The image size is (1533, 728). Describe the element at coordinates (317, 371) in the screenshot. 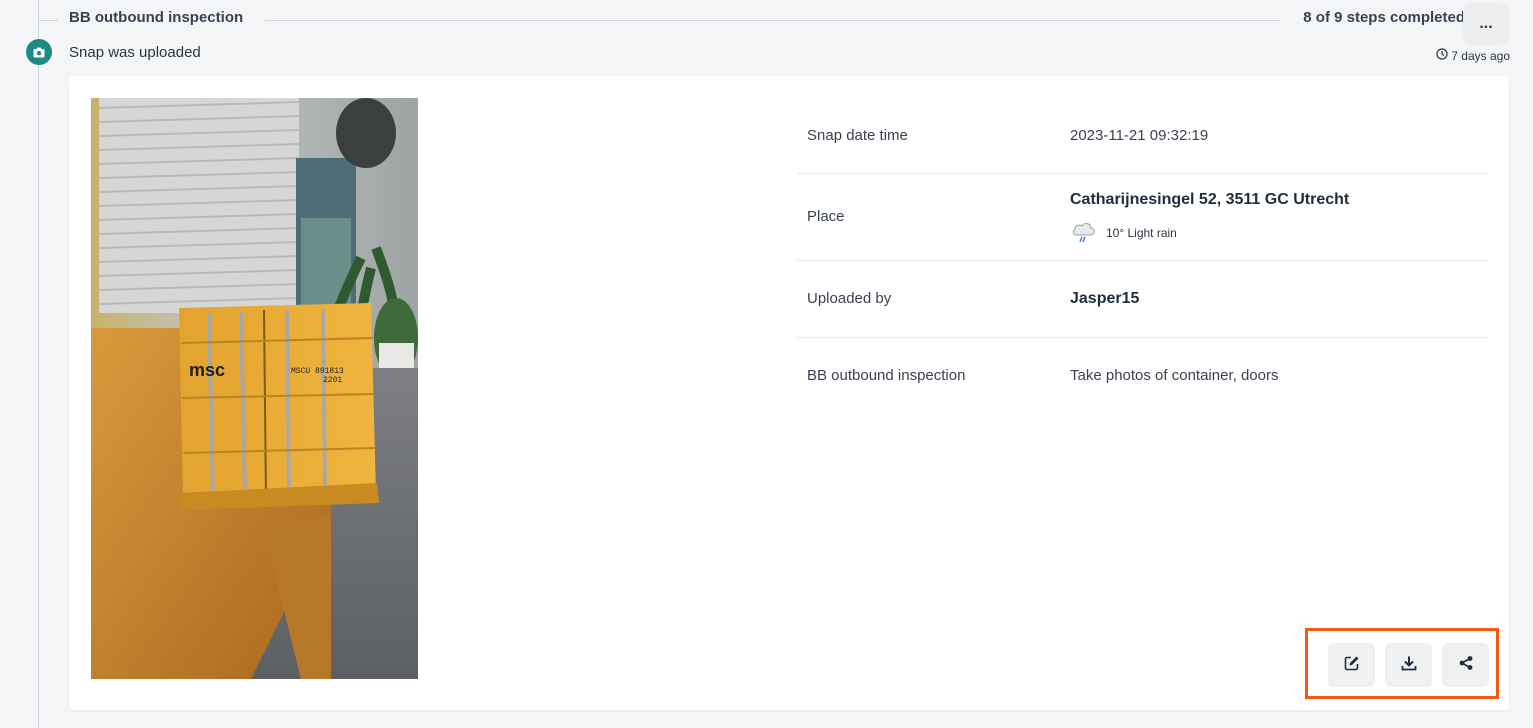

I see `container-code: MSCU 891813` at that location.